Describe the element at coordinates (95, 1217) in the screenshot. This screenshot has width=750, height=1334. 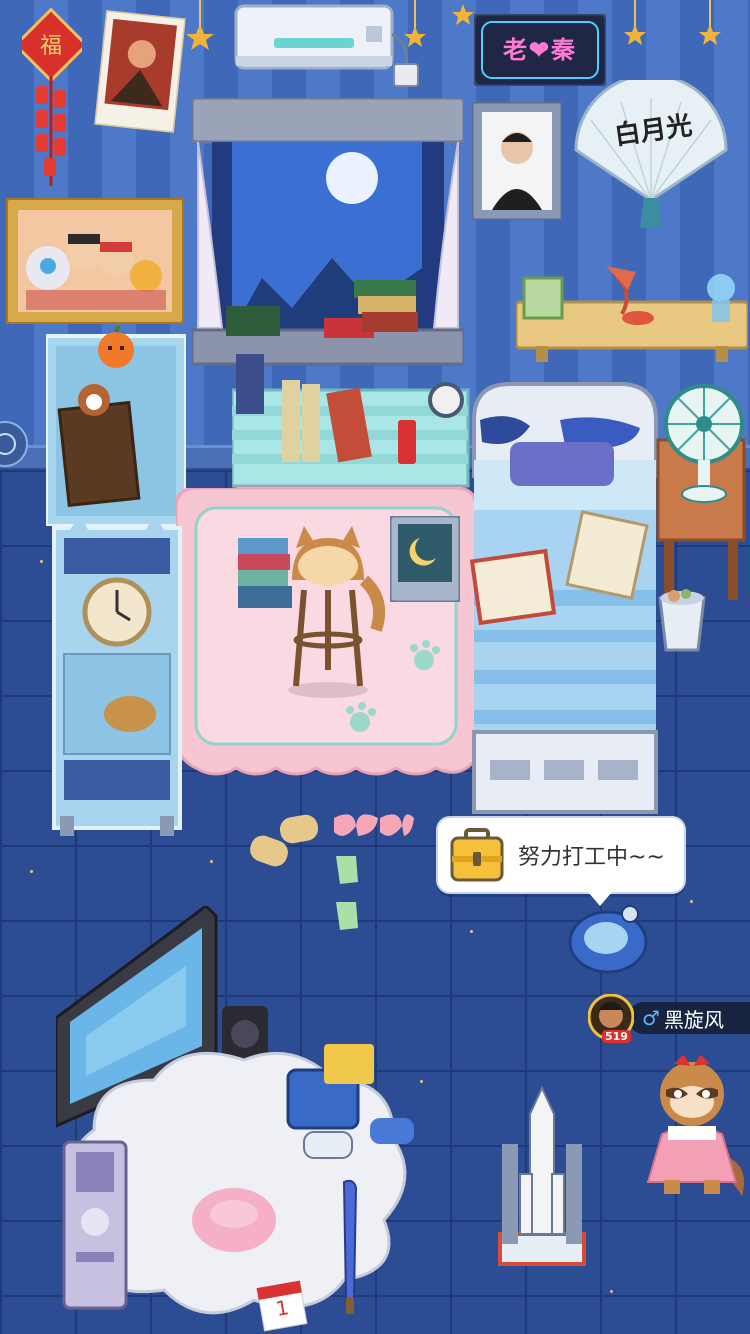
I see `pc-tower` at that location.